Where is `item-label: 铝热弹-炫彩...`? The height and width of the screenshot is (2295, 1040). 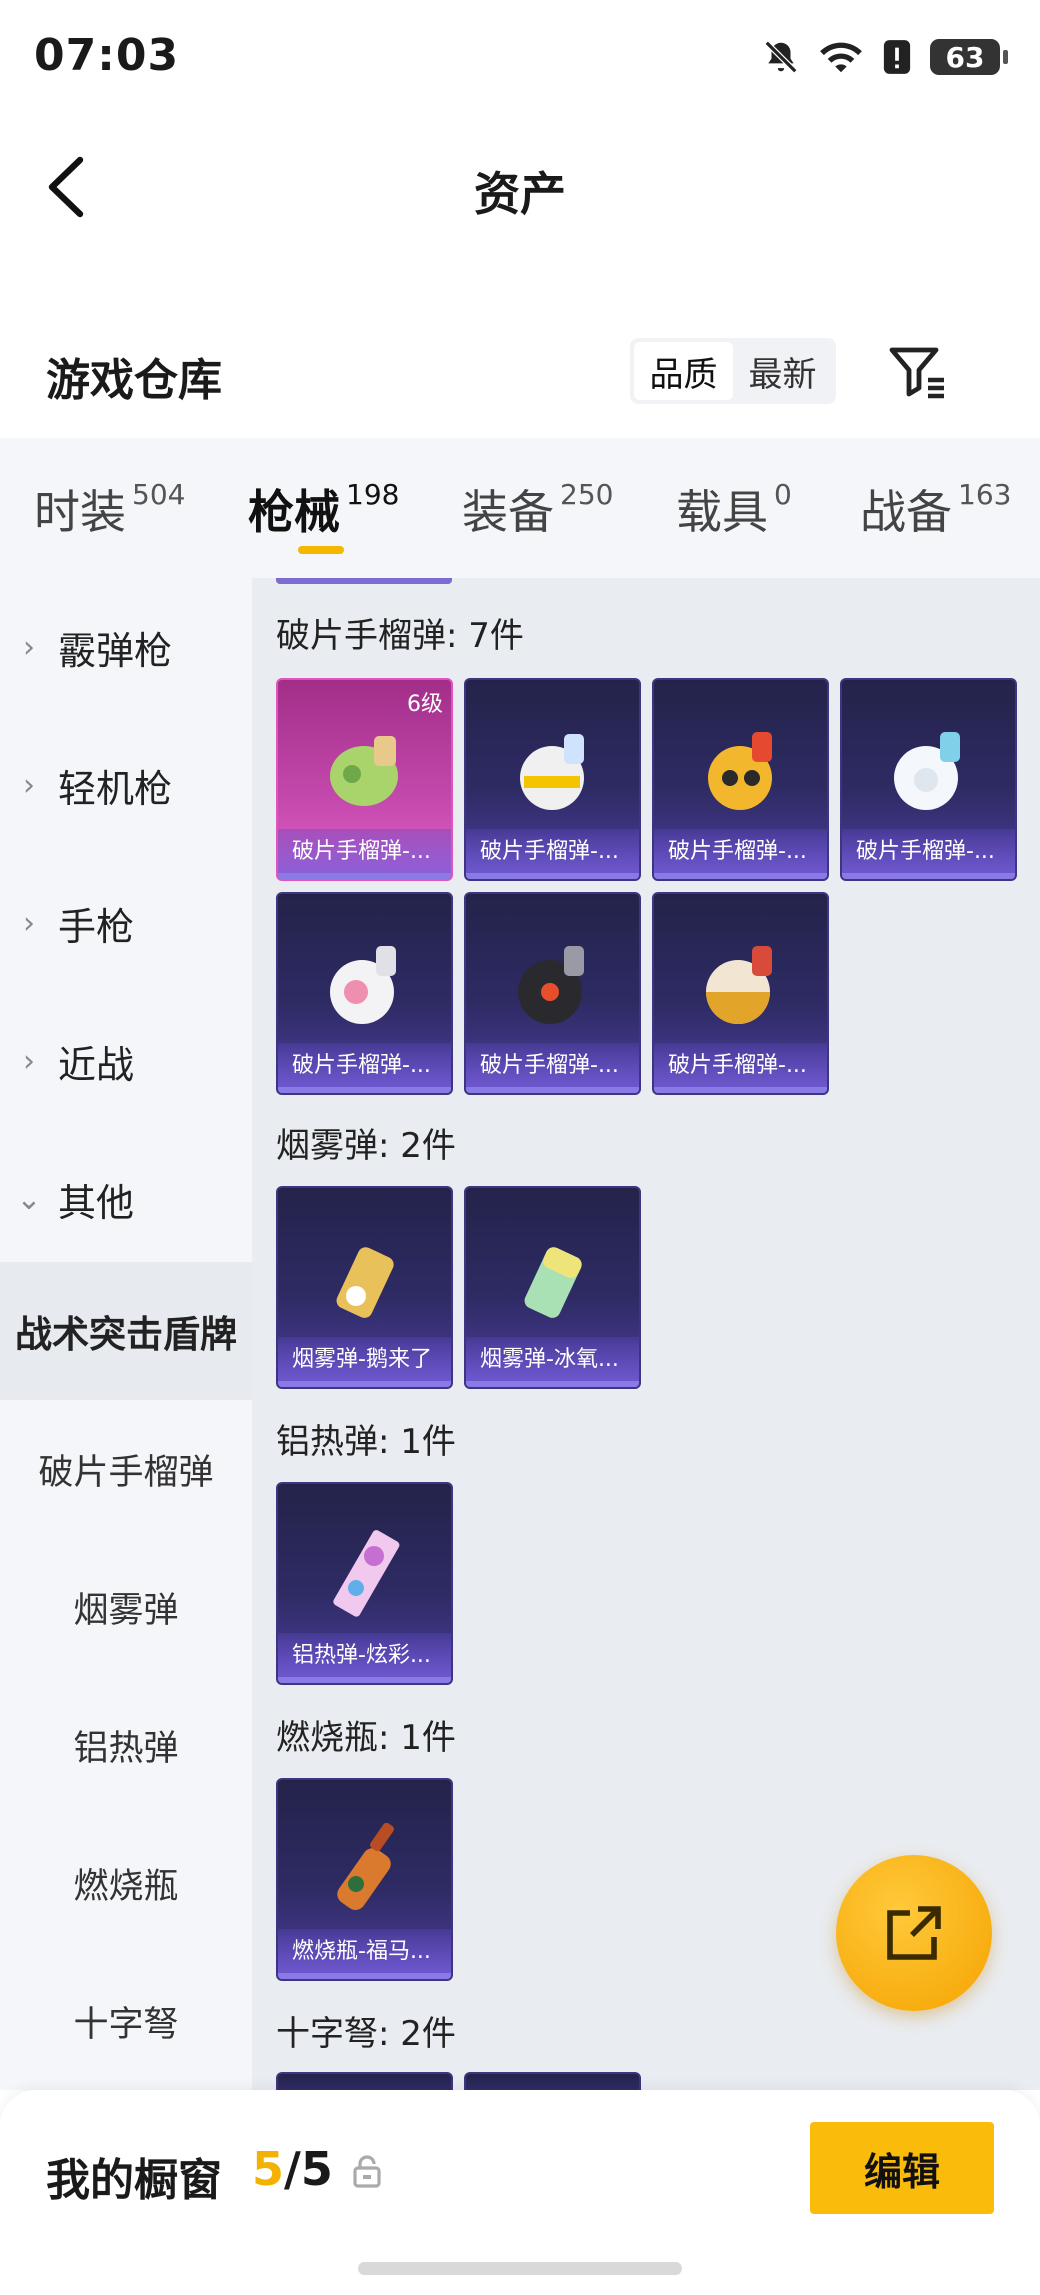 item-label: 铝热弹-炫彩... is located at coordinates (364, 1658).